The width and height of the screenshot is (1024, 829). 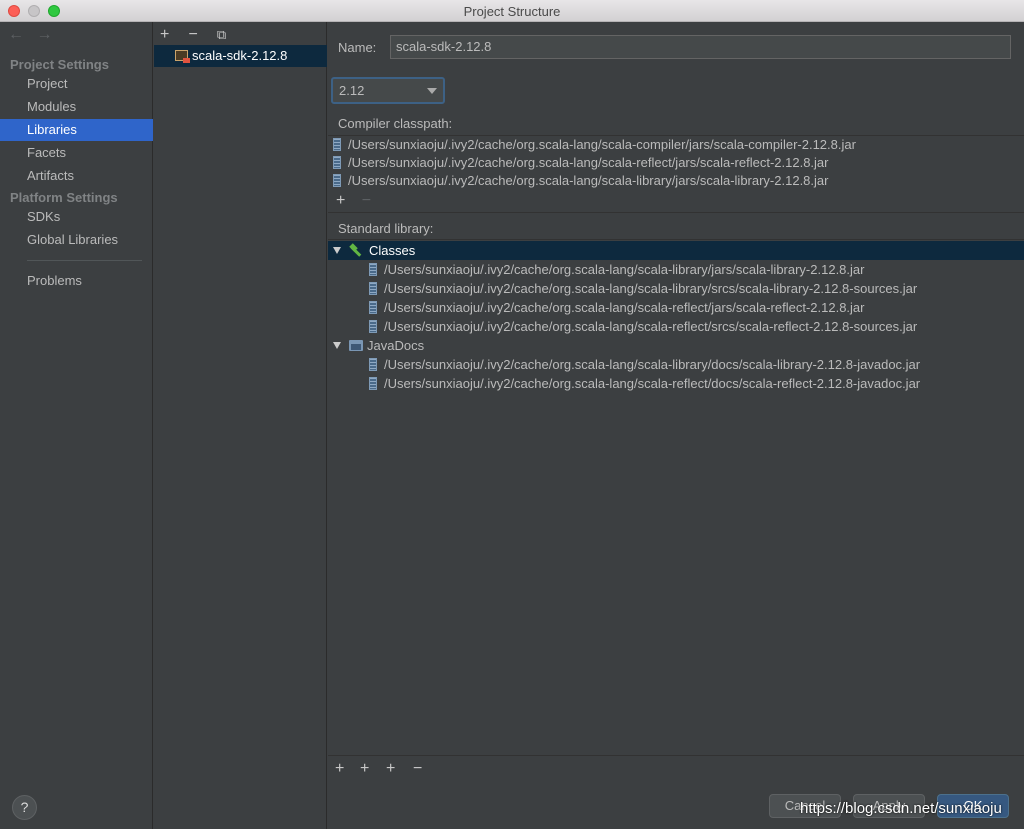 I want to click on forward-arrow-icon: →, so click(x=44, y=34).